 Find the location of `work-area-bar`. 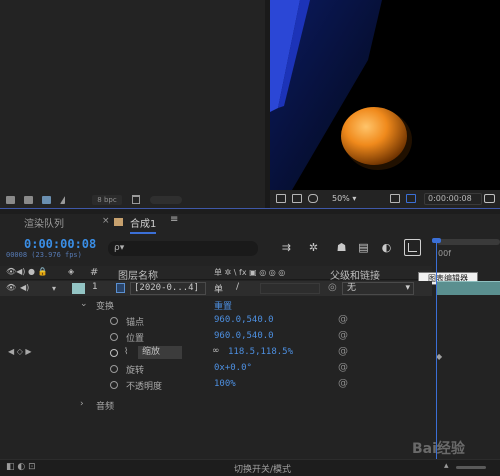

work-area-bar is located at coordinates (468, 242).